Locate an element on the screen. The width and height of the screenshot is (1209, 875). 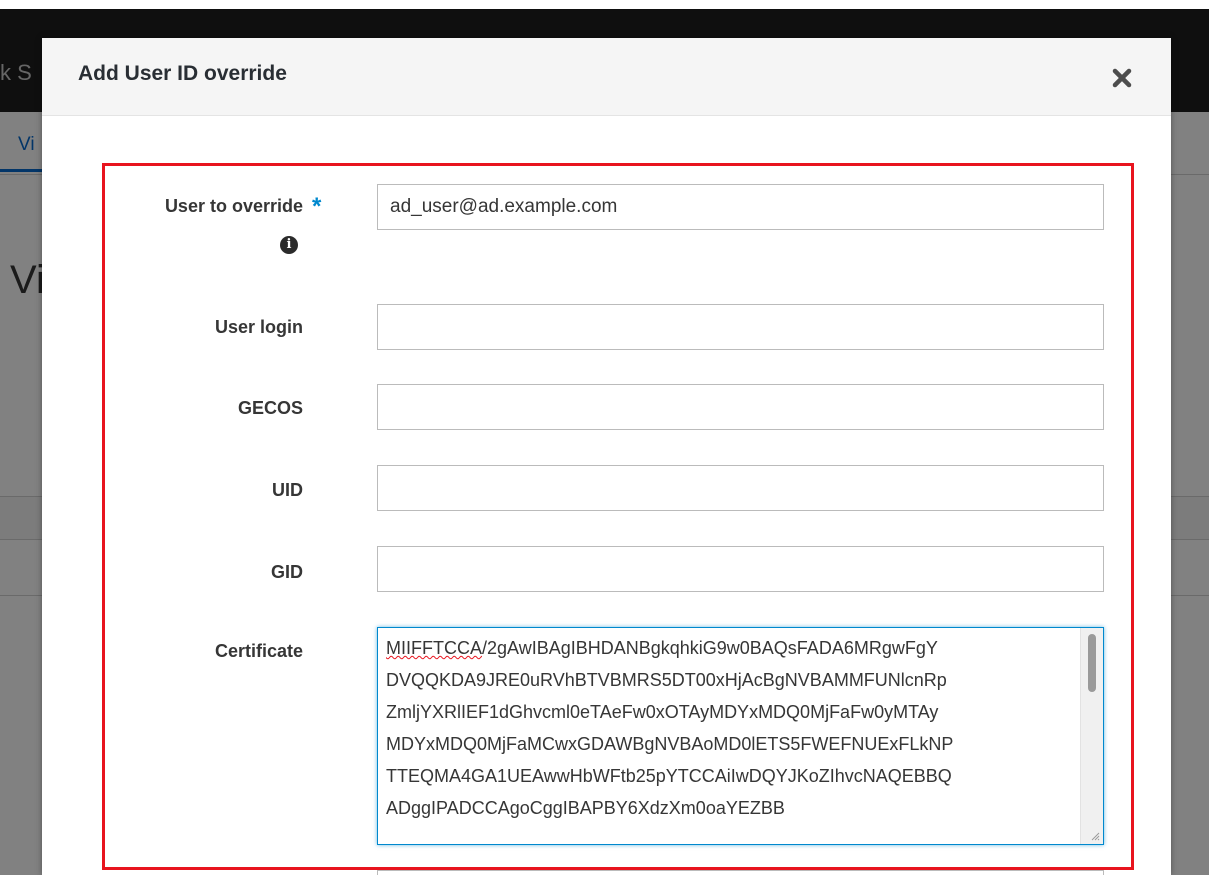
gid-input is located at coordinates (740, 569).